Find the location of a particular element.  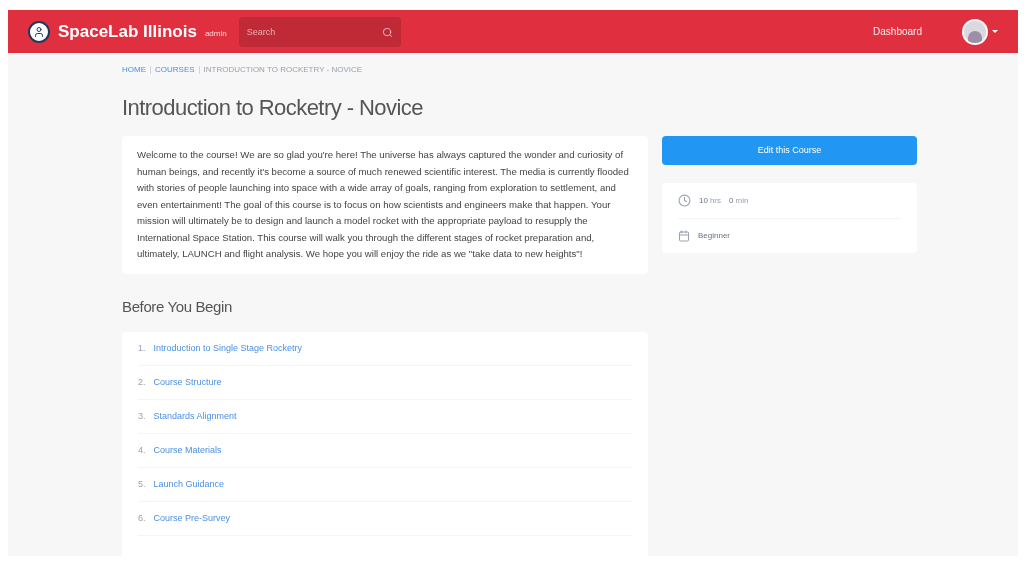

lesson-number: 6. is located at coordinates (142, 518).